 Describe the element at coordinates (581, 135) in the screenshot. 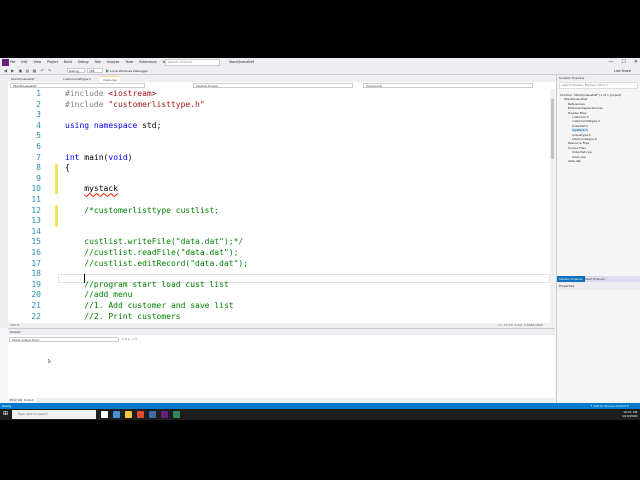

I see `solution-tree-item: queuetype.h` at that location.